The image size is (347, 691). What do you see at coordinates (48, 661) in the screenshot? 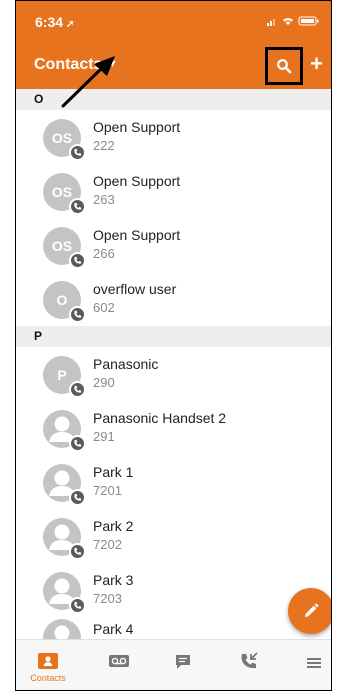
I see `contacts-tab-icon` at bounding box center [48, 661].